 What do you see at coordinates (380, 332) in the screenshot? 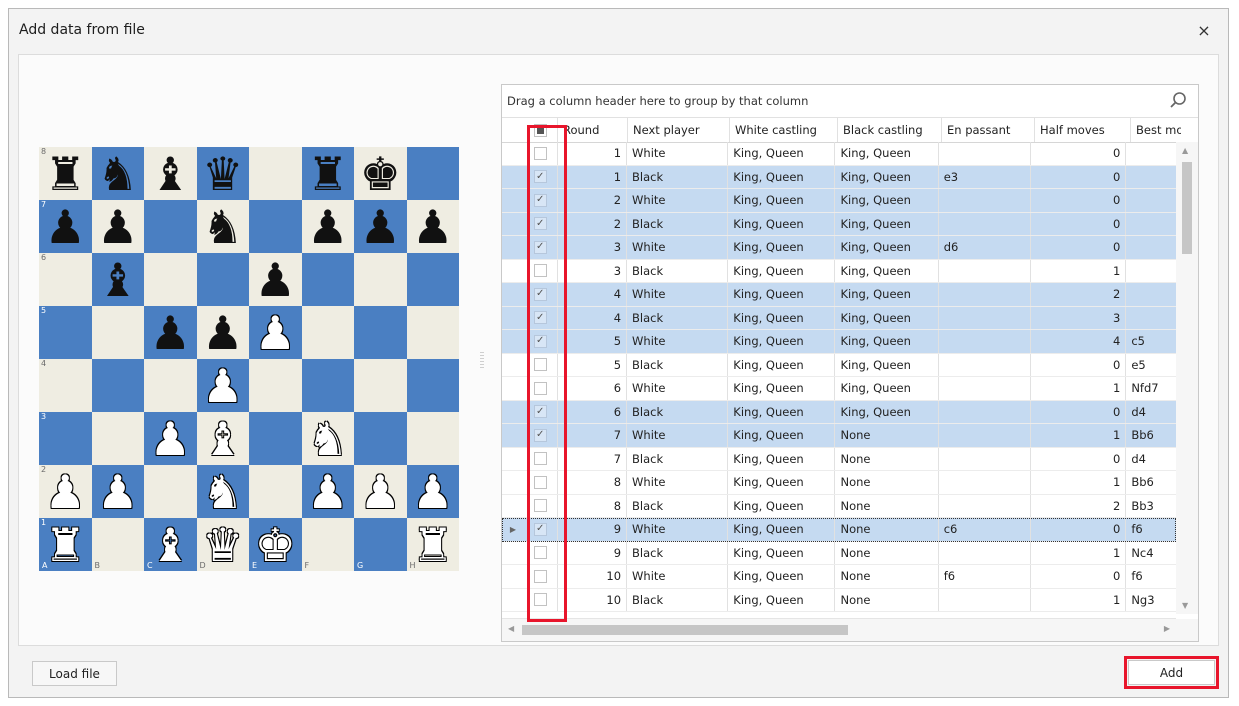
I see `square-g5` at bounding box center [380, 332].